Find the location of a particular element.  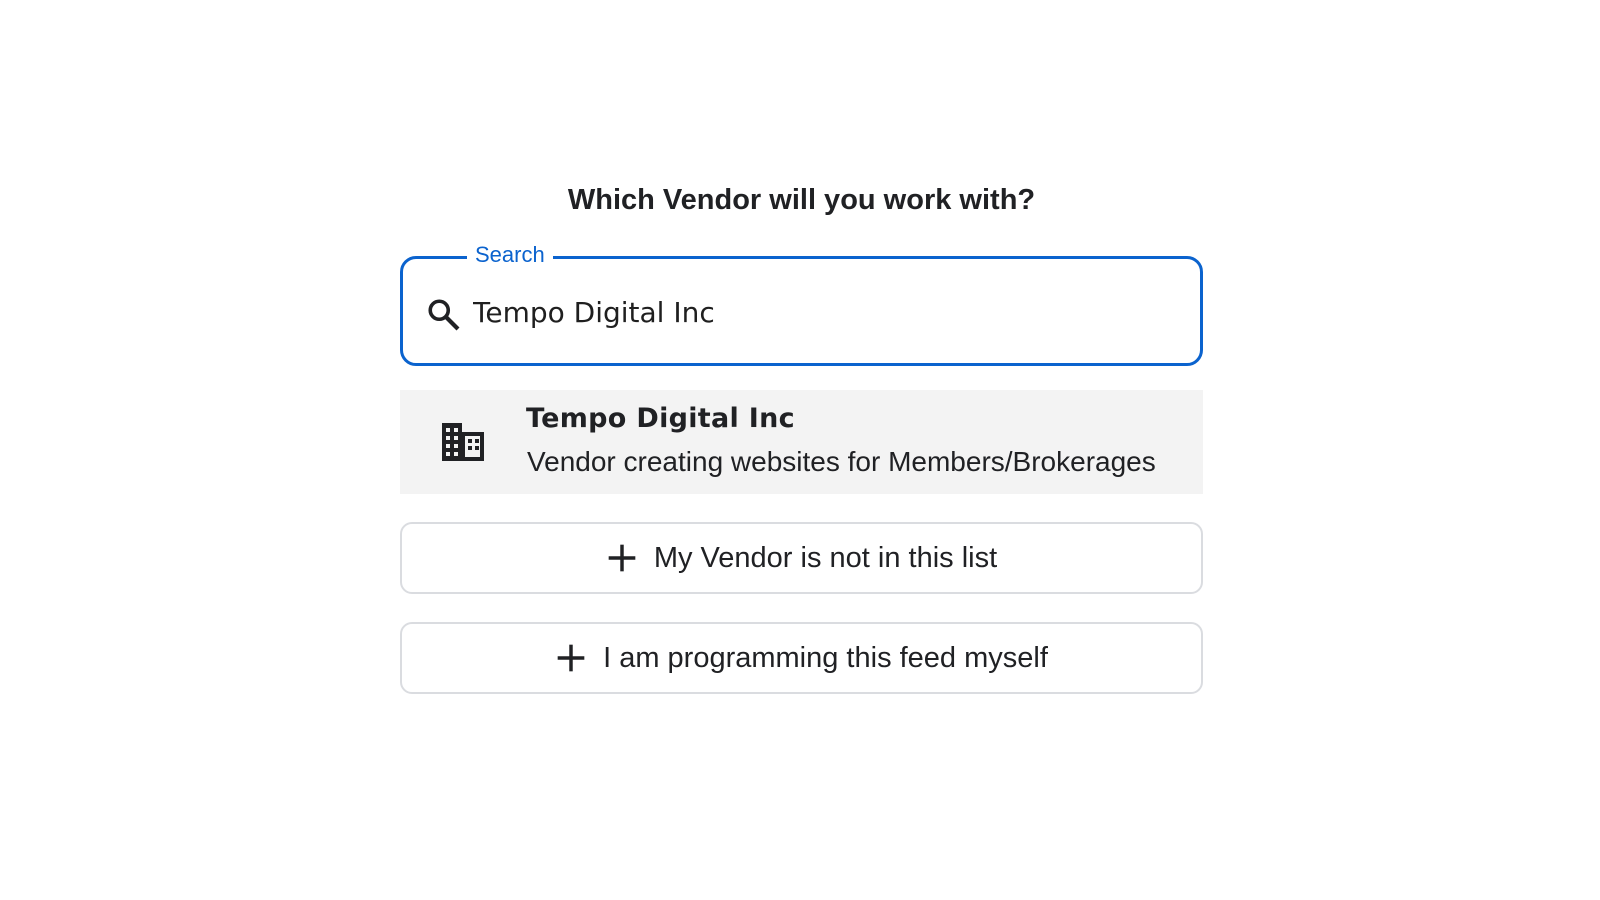

search-field: Search is located at coordinates (801, 303).